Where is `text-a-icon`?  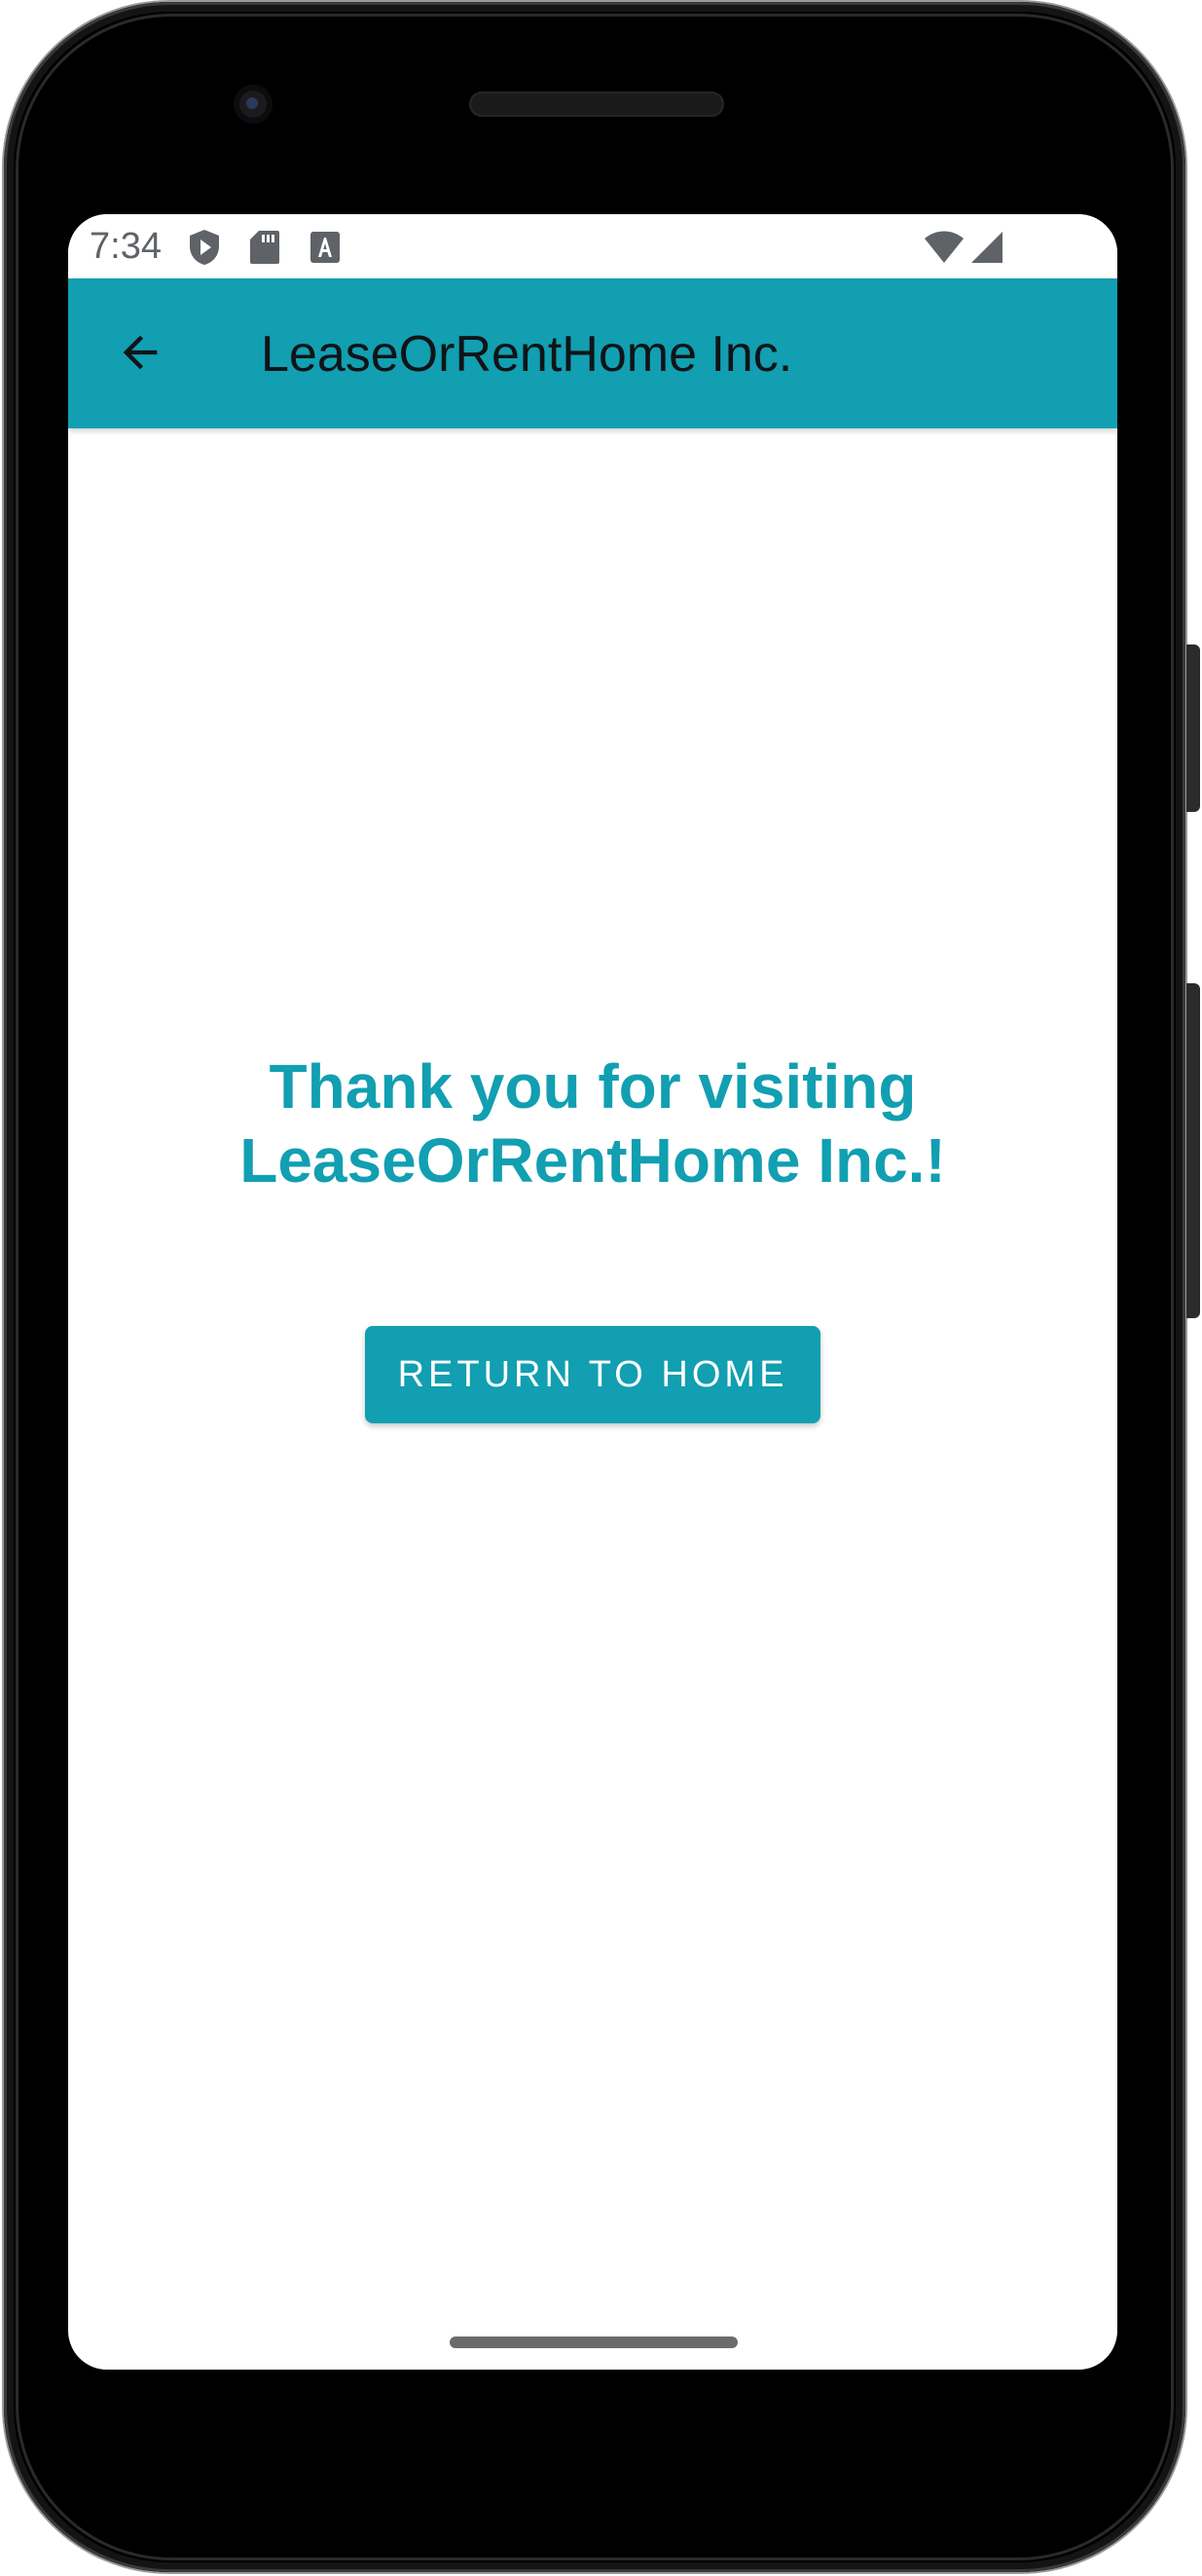
text-a-icon is located at coordinates (325, 247).